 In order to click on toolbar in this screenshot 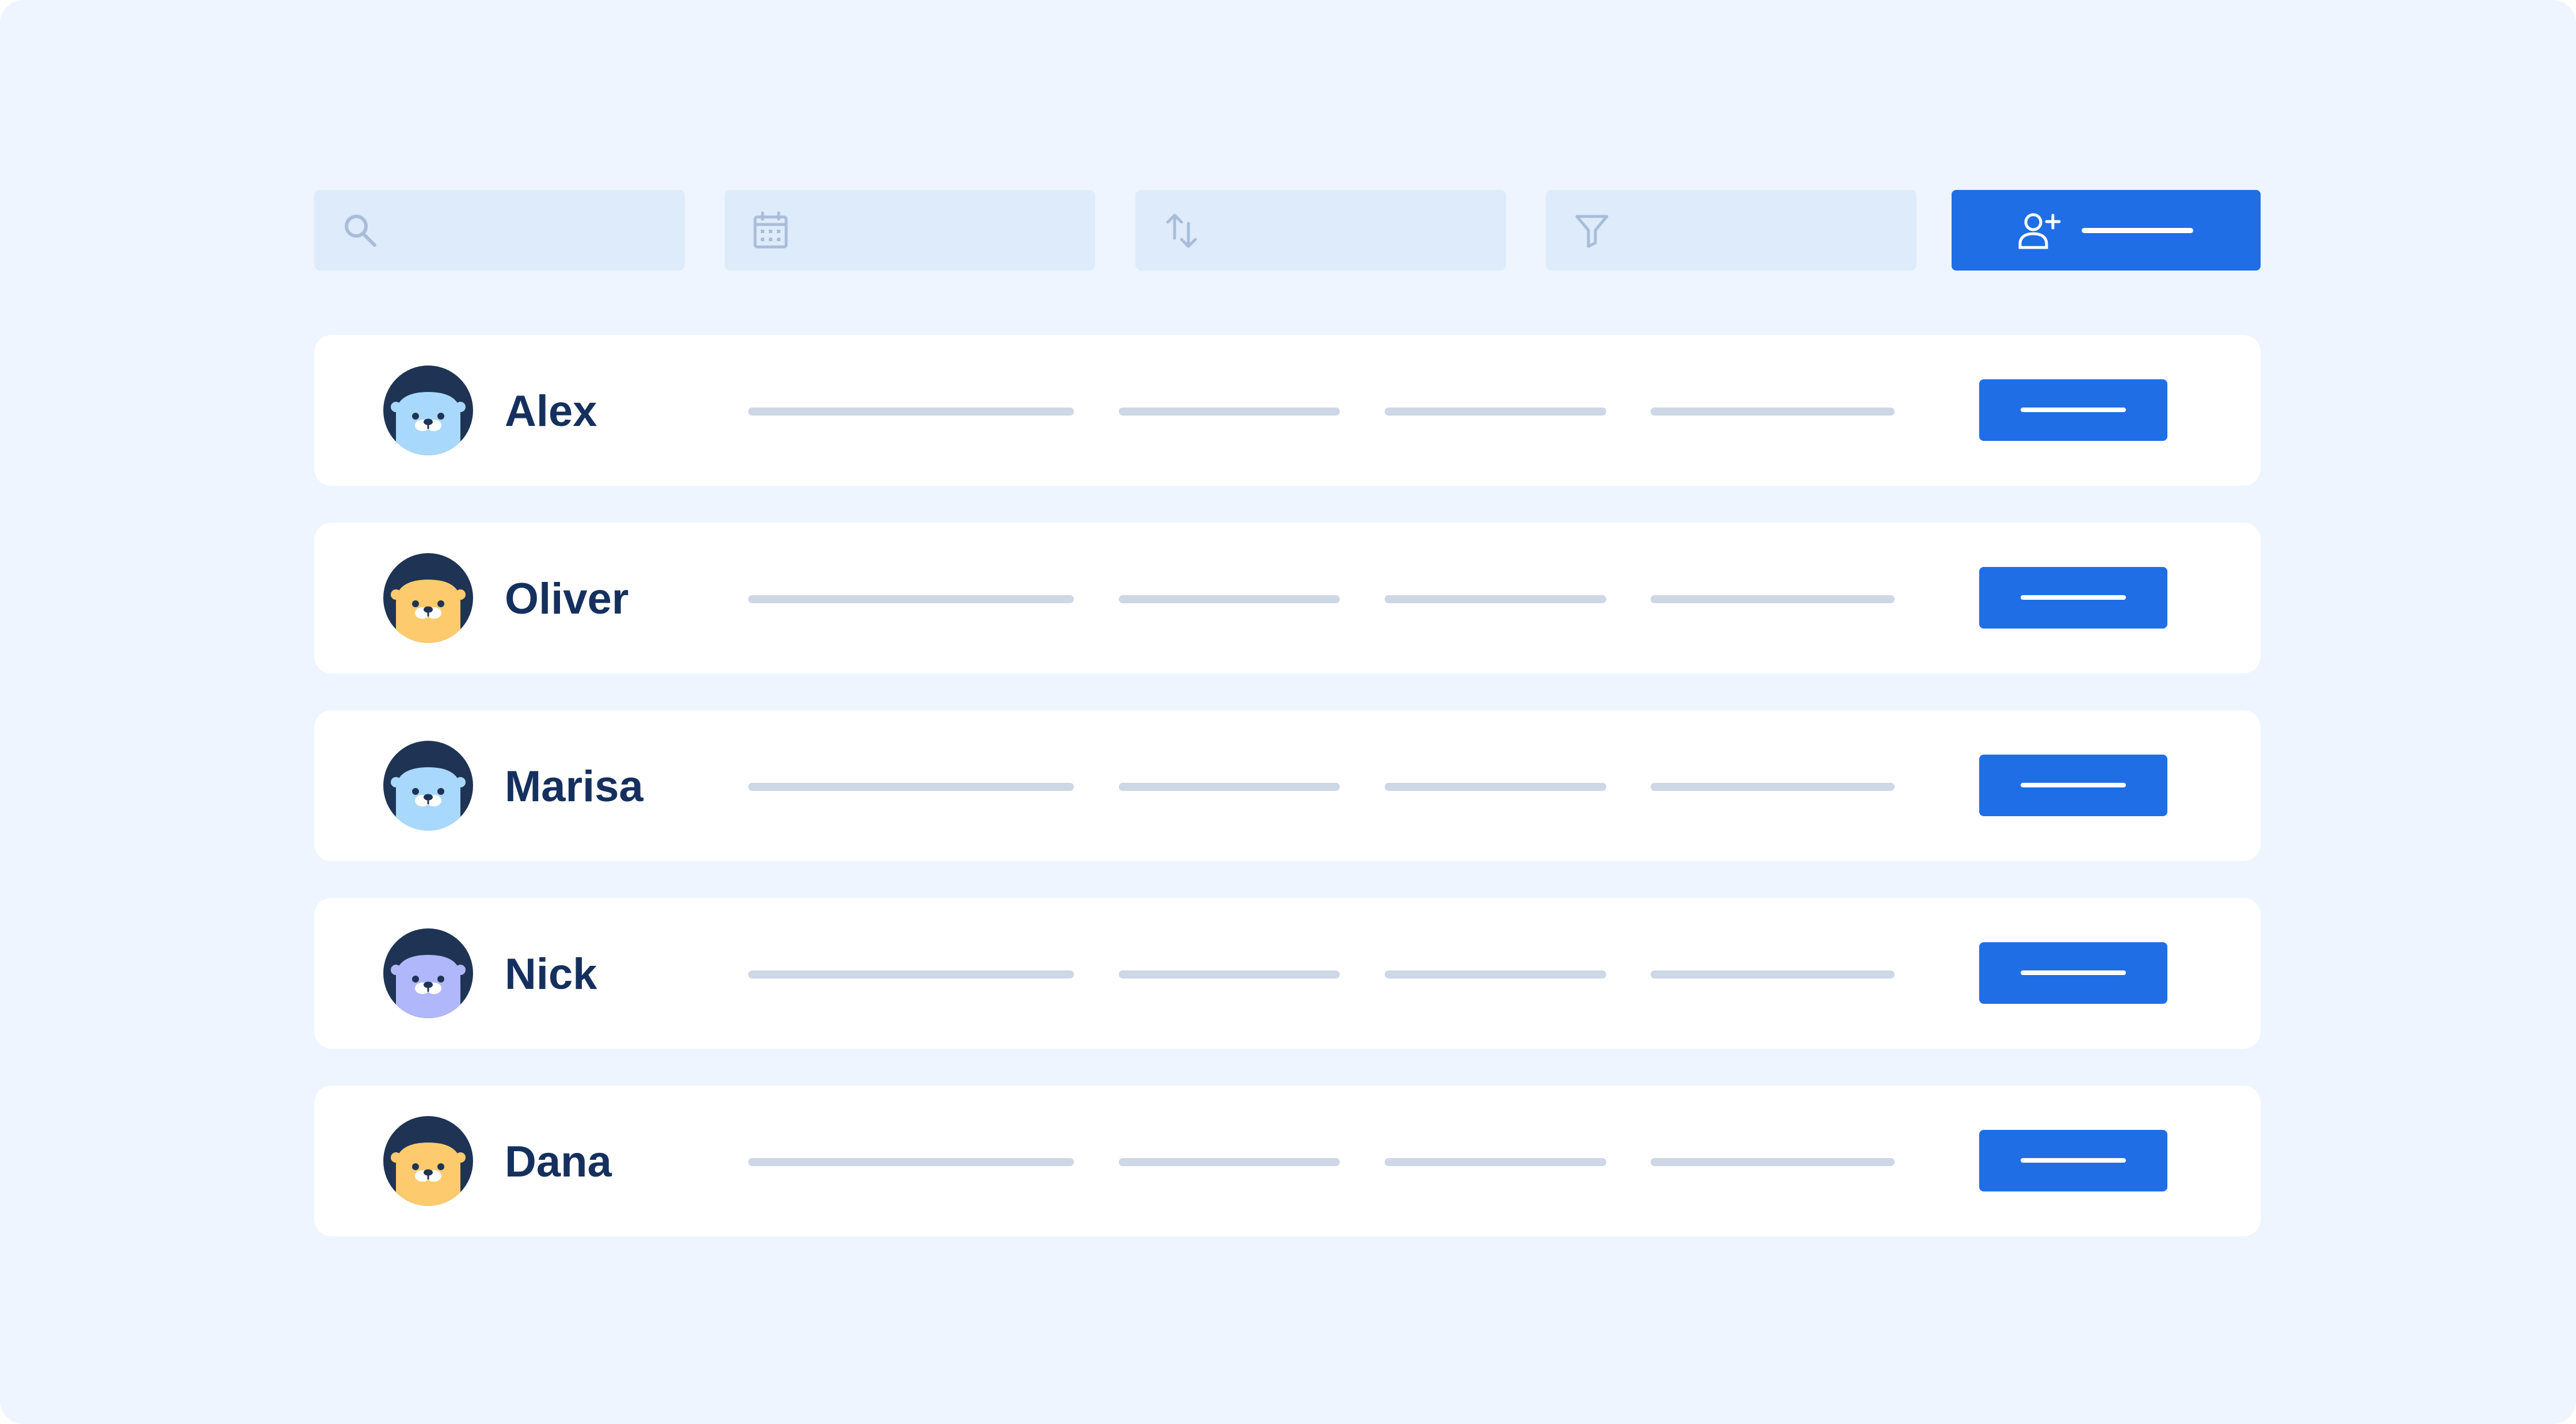, I will do `click(1288, 230)`.